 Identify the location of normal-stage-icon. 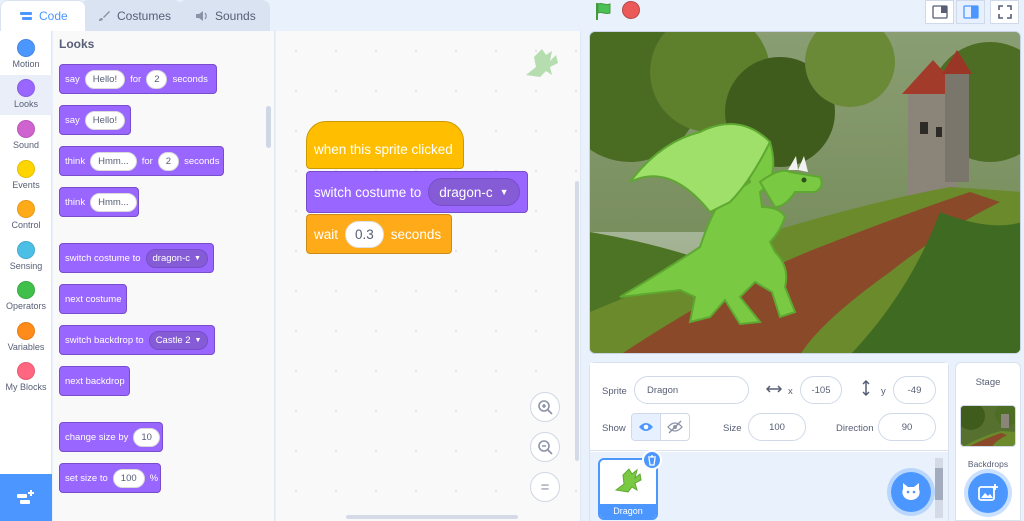
(970, 12).